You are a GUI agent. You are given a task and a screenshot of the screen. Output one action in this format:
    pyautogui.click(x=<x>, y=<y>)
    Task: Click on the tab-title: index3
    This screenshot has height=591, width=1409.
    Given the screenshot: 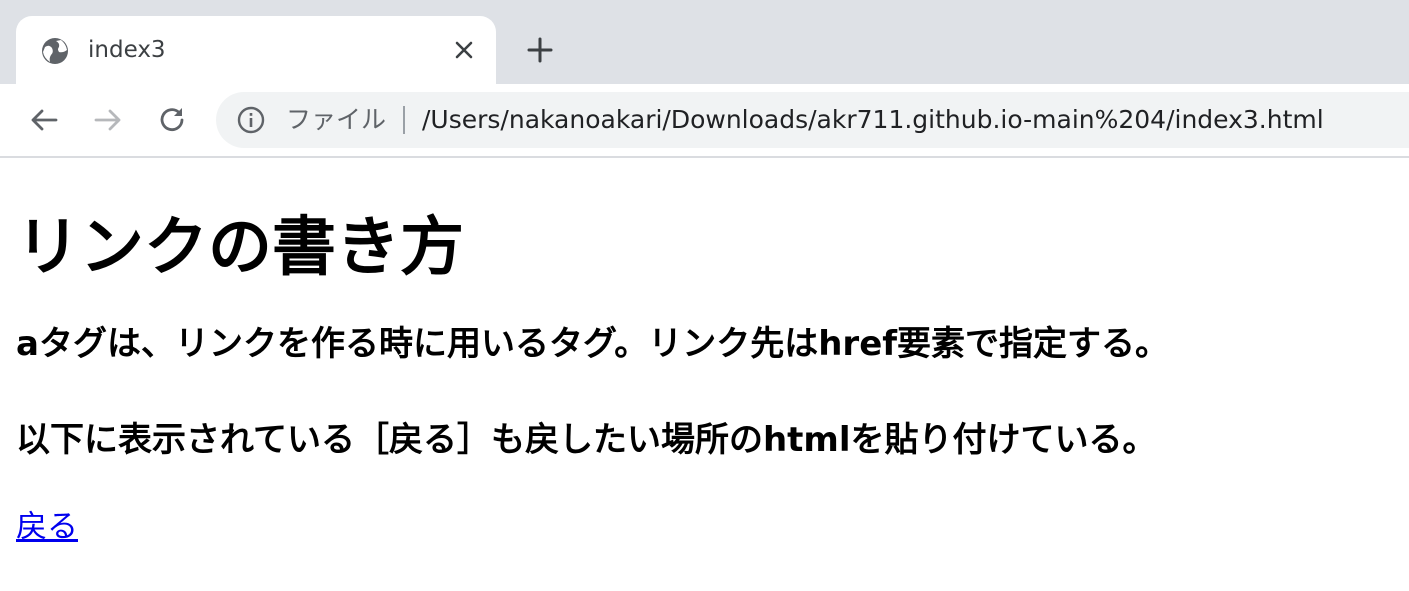 What is the action you would take?
    pyautogui.click(x=127, y=50)
    